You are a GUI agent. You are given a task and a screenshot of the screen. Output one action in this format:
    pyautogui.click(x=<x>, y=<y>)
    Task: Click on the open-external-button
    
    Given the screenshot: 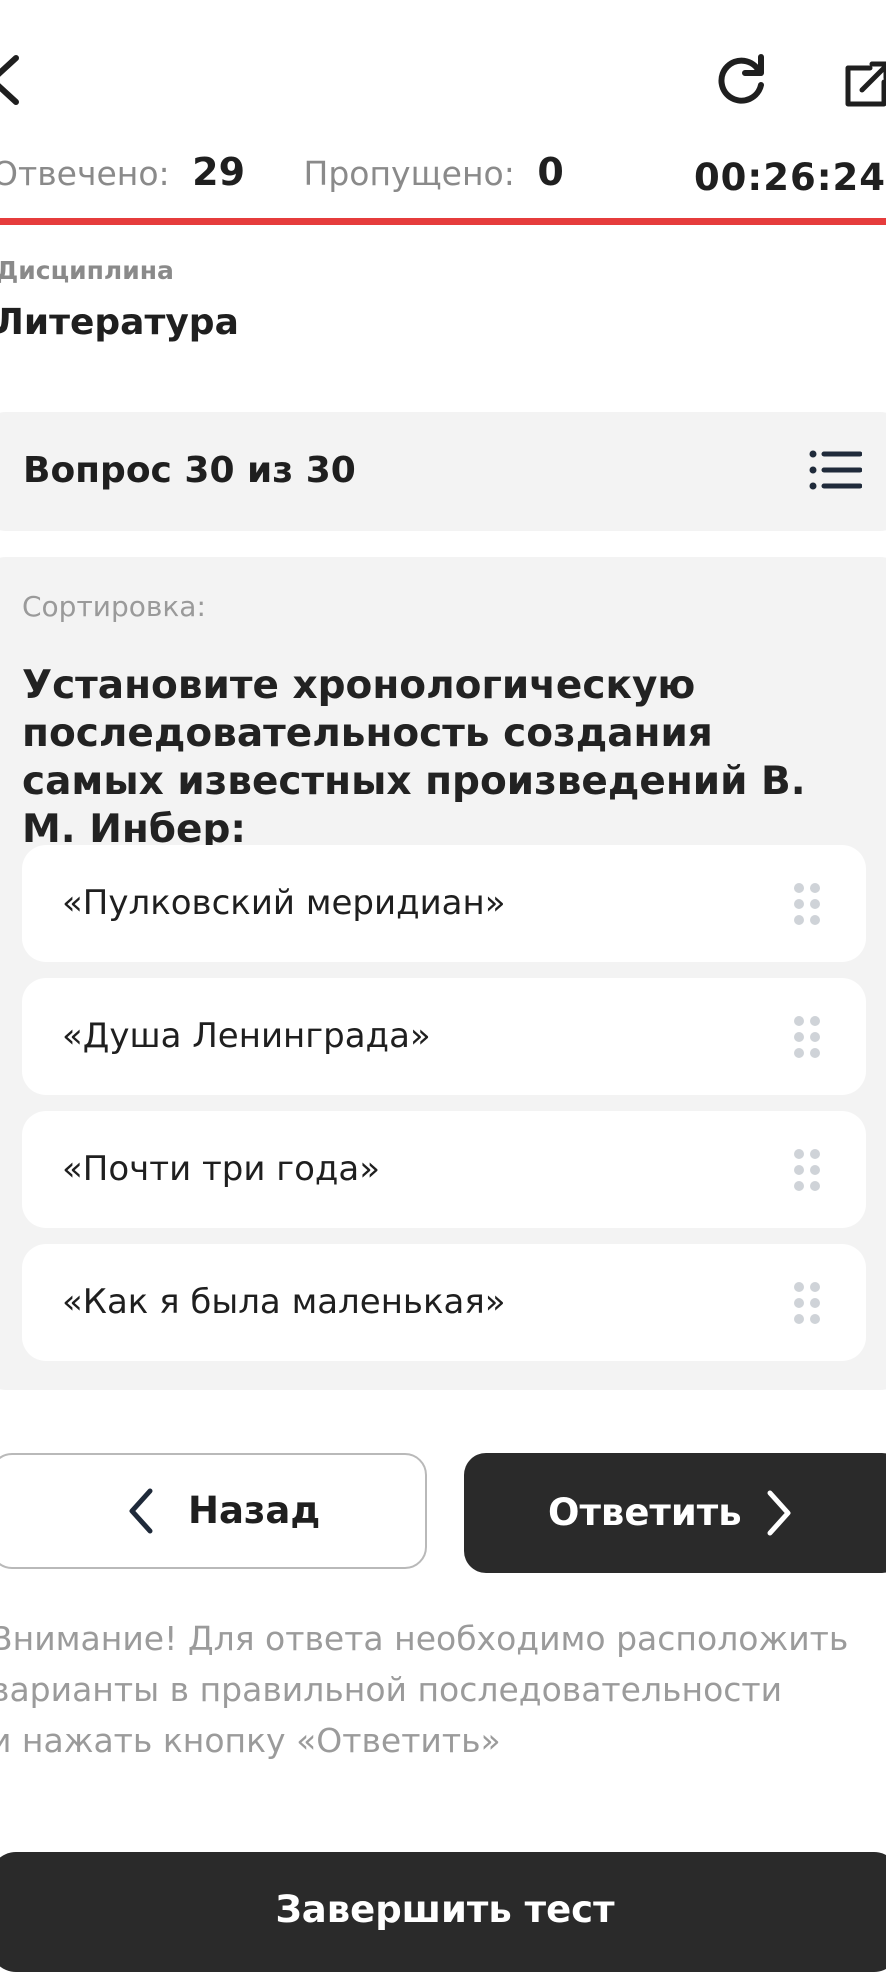 What is the action you would take?
    pyautogui.click(x=864, y=83)
    